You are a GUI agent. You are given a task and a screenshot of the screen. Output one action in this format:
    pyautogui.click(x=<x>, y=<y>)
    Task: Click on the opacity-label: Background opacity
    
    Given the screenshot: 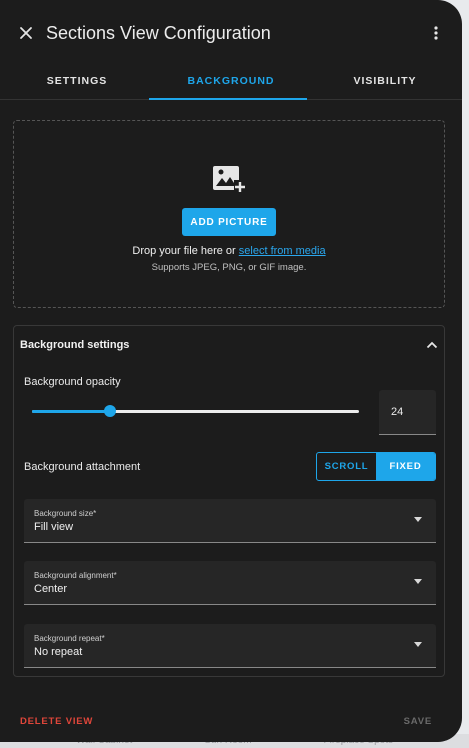 What is the action you would take?
    pyautogui.click(x=72, y=382)
    